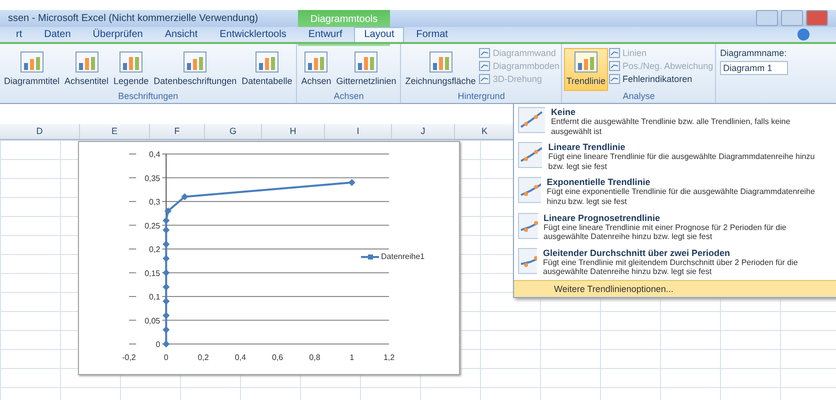 Image resolution: width=836 pixels, height=400 pixels. I want to click on menu-item-description: Fügt eine lineare Trendlinie für die ausgewählte Diagrammdatenreihe hinzu bzw. legt sie fest, so click(682, 162).